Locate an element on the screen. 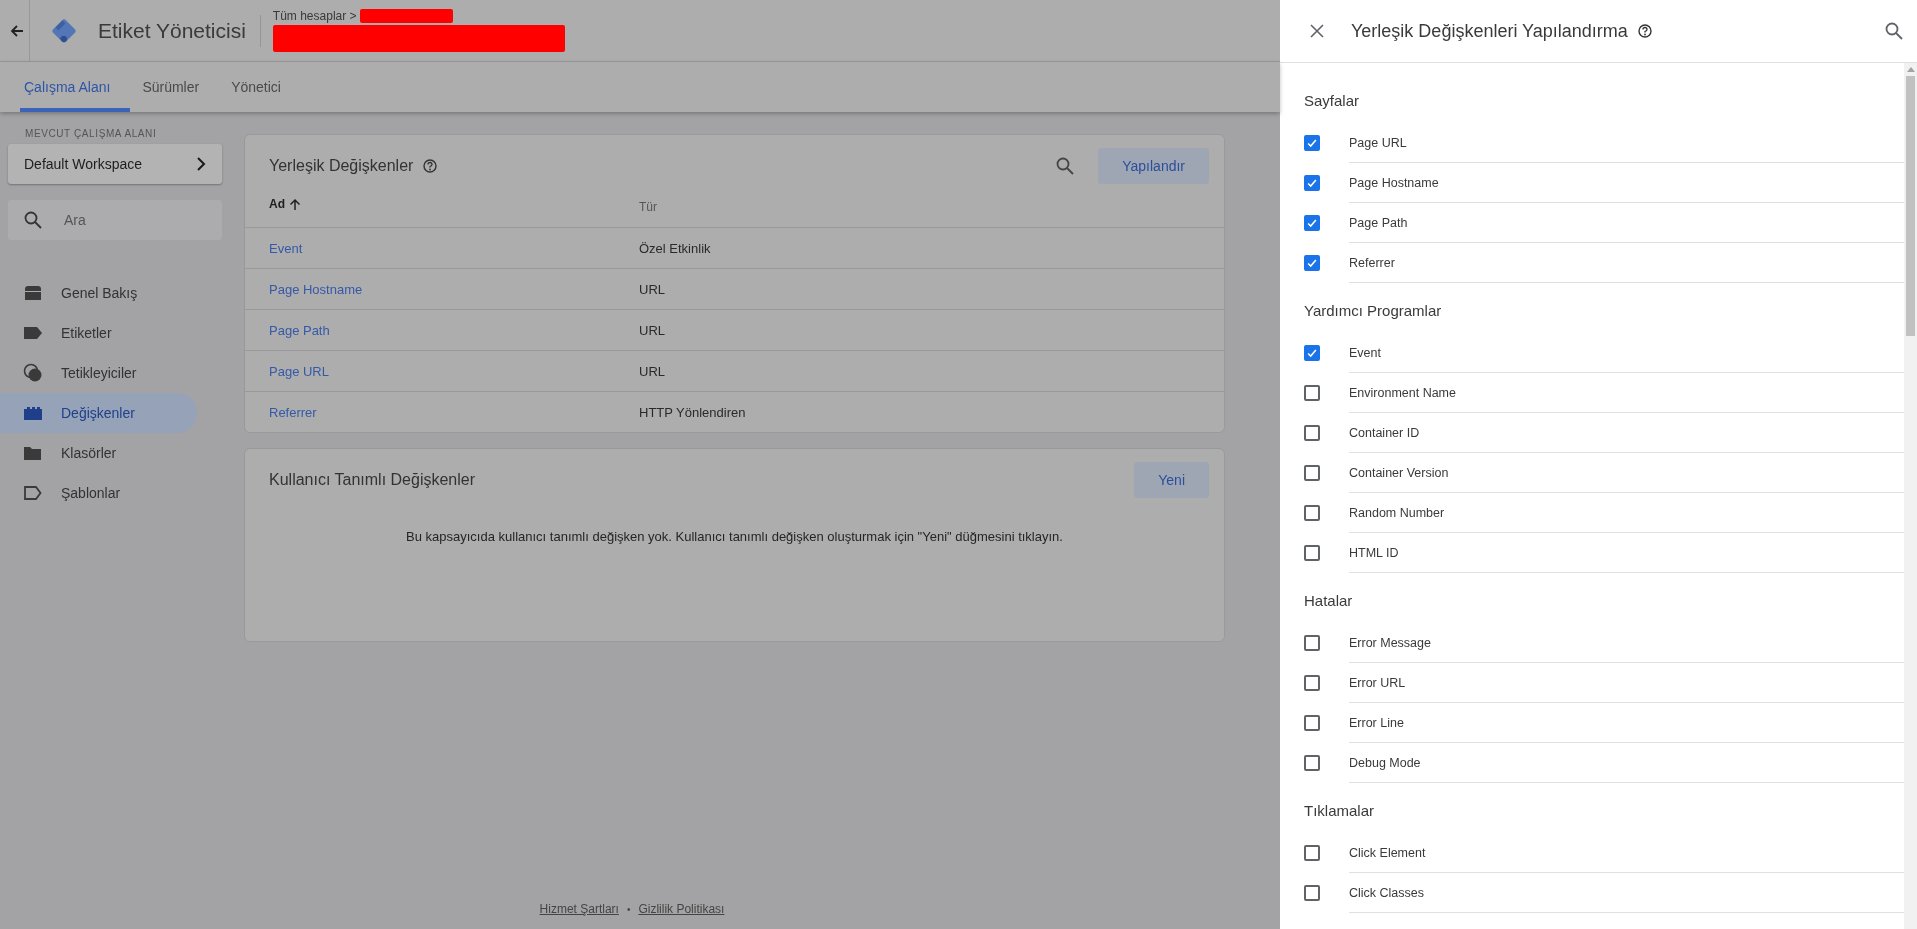 The height and width of the screenshot is (929, 1917). empty-message: Bu kapsayıcıda kullanıcı tanımlı değişken yok. Kullanıcı tanımlı değişken oluşturmak için "Yeni" düğmesini tıklayın. is located at coordinates (734, 536).